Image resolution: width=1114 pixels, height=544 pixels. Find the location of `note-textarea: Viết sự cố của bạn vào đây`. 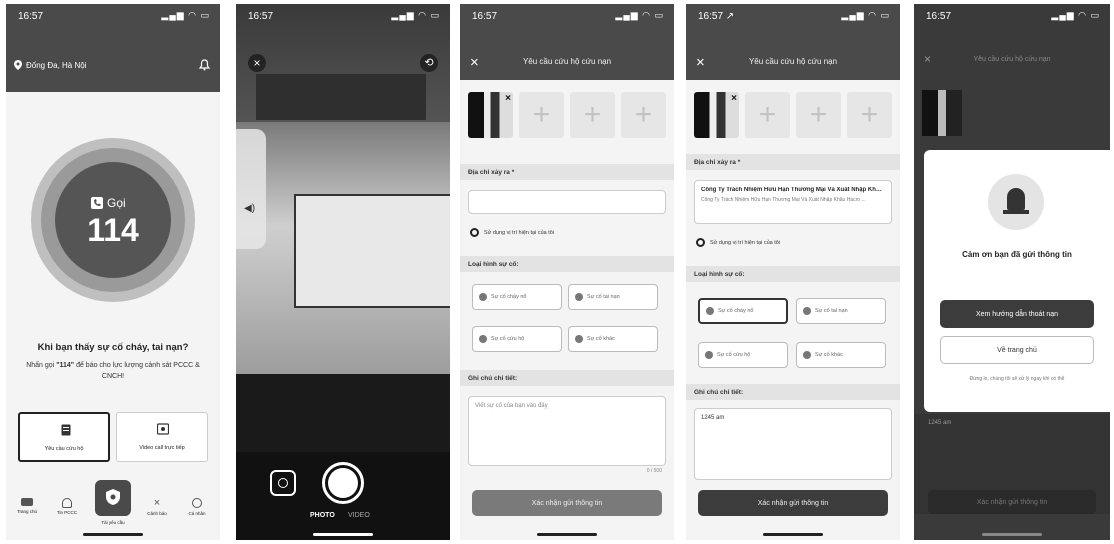

note-textarea: Viết sự cố của bạn vào đây is located at coordinates (567, 431).